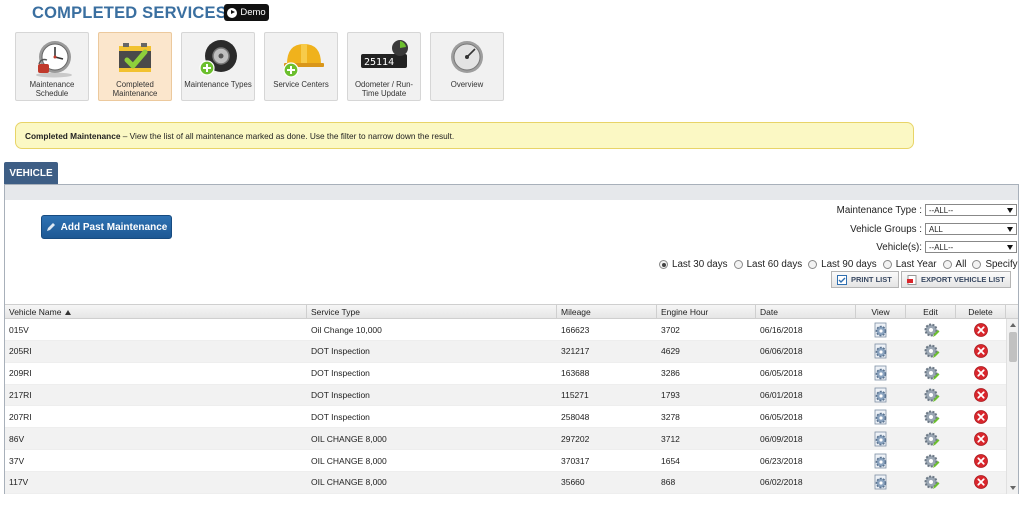  Describe the element at coordinates (930, 312) in the screenshot. I see `header-label: Edit` at that location.